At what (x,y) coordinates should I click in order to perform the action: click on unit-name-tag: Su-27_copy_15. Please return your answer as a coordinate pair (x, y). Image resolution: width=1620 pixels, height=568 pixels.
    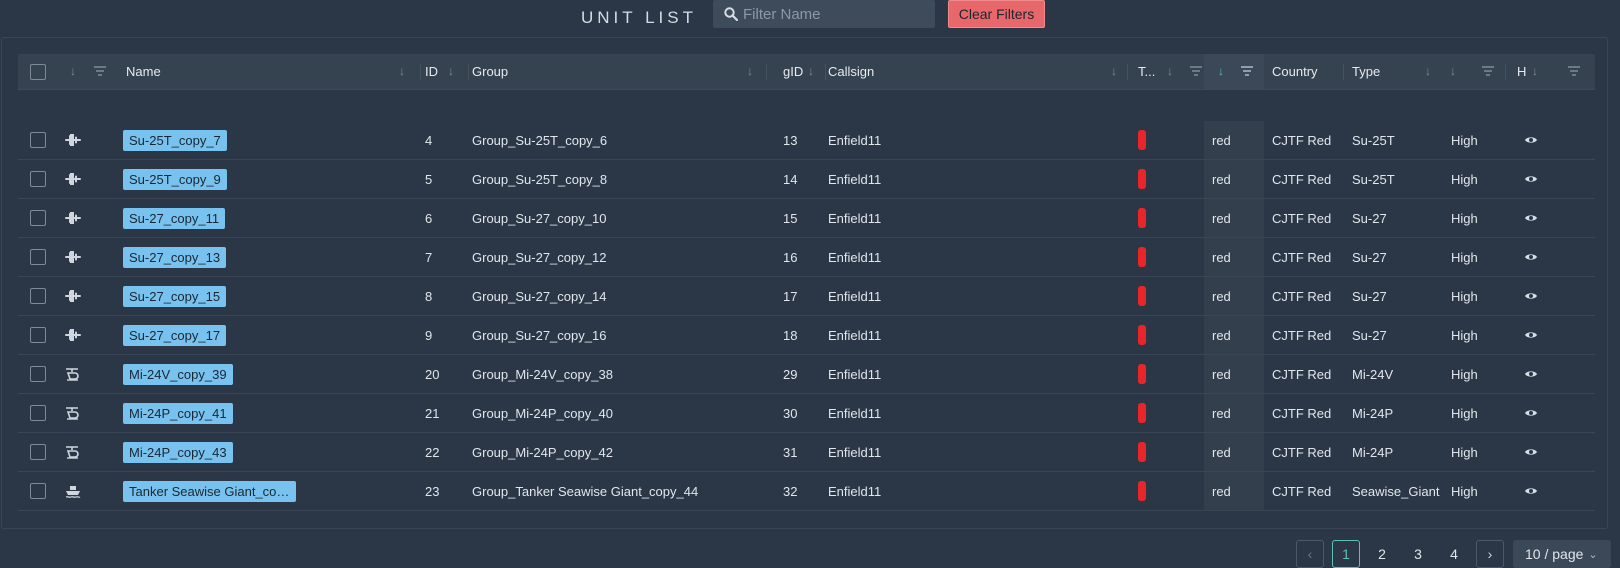
    Looking at the image, I should click on (175, 296).